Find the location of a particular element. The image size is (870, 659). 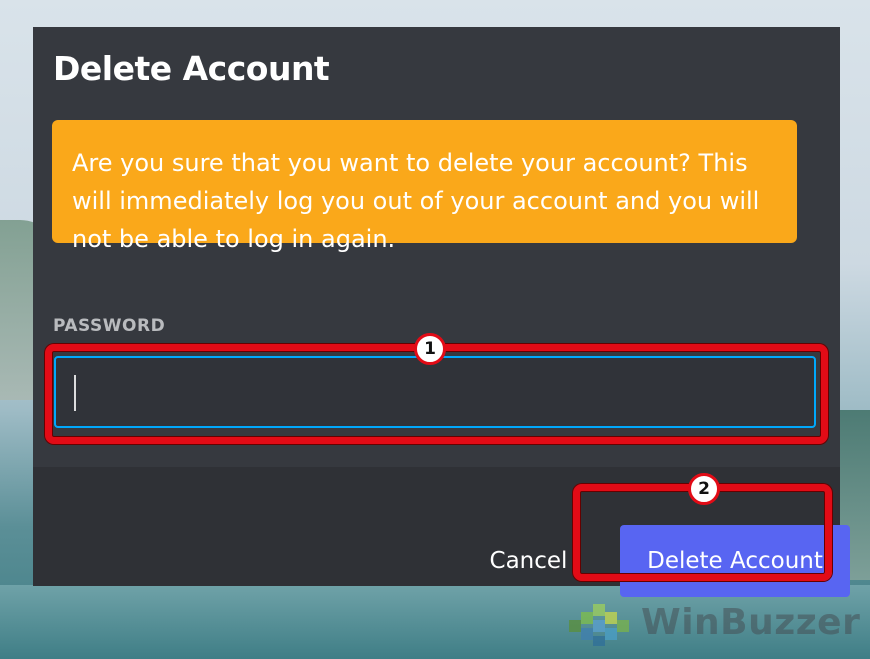

step-2-badge: 2 is located at coordinates (704, 489).